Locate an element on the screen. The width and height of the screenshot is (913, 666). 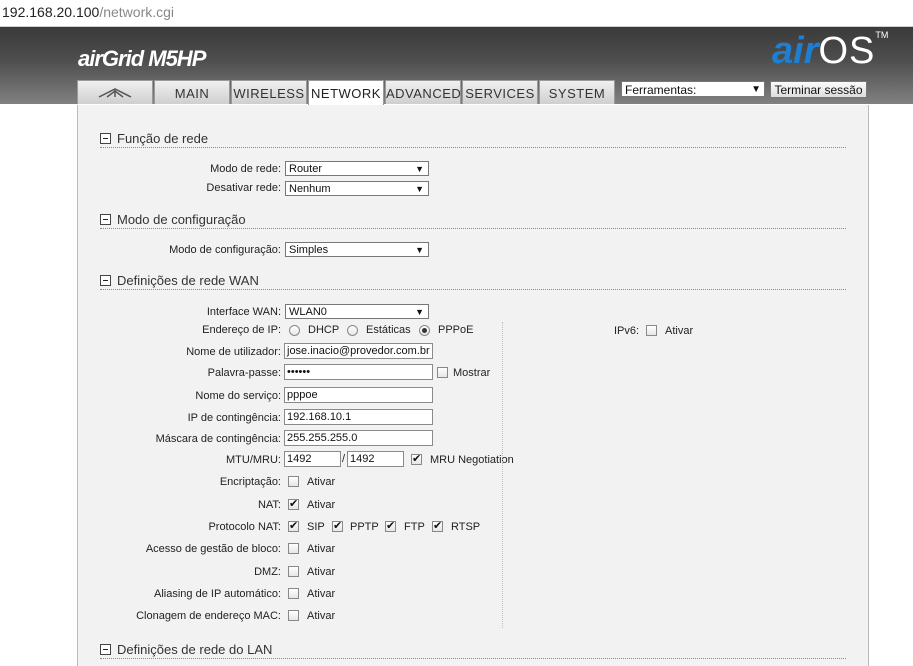
airos-logo-air: air is located at coordinates (795, 51).